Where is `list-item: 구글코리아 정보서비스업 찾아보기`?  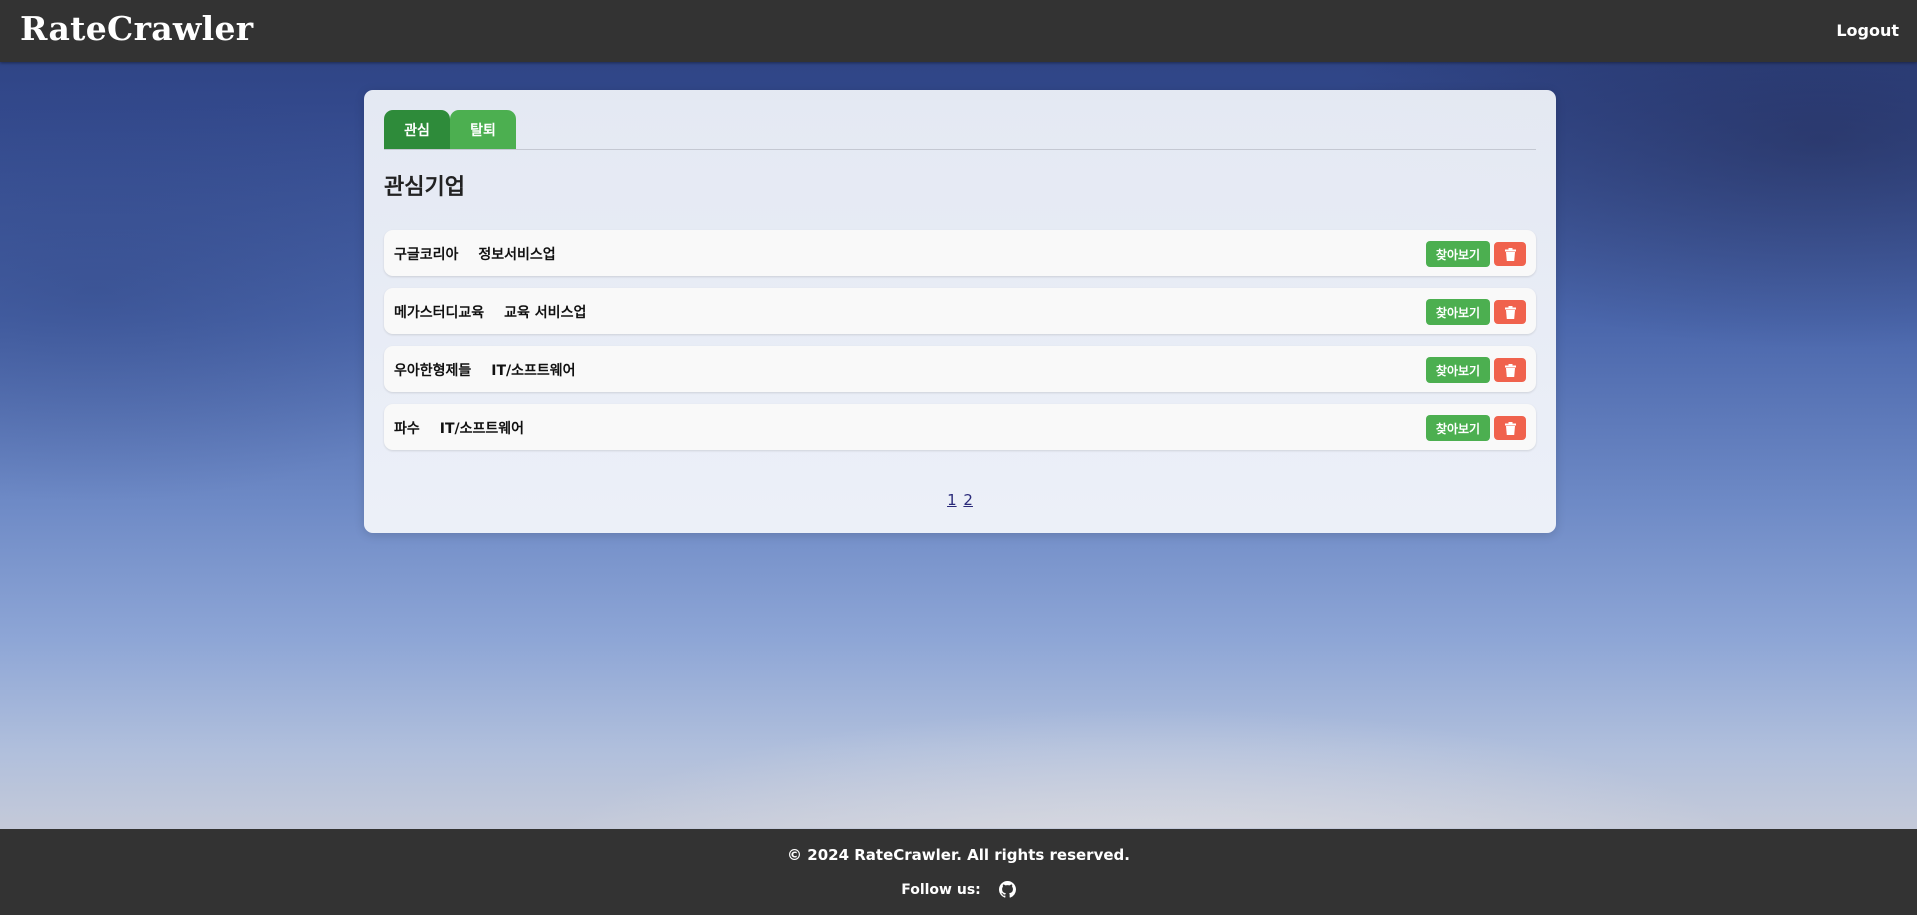 list-item: 구글코리아 정보서비스업 찾아보기 is located at coordinates (960, 253).